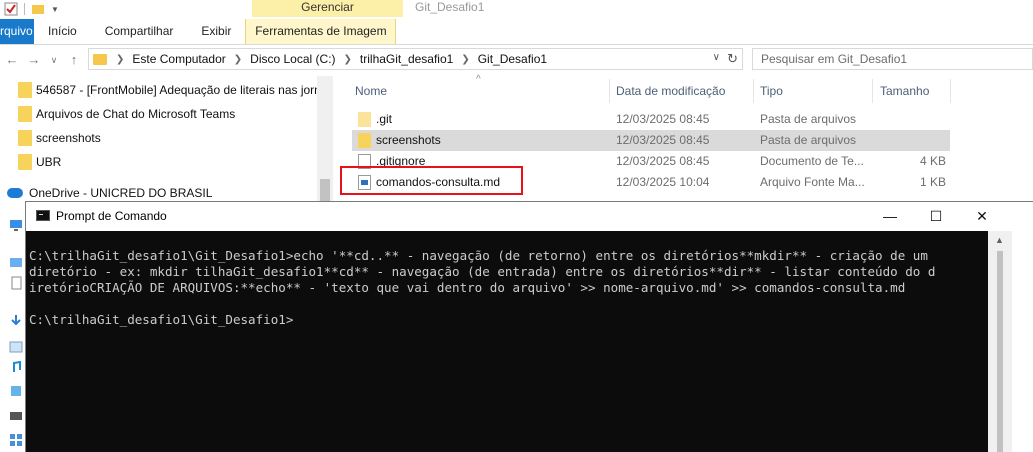 The width and height of the screenshot is (1033, 452). What do you see at coordinates (529, 216) in the screenshot?
I see `cmd-title-bar: Prompt de Comando — ☐ ✕` at bounding box center [529, 216].